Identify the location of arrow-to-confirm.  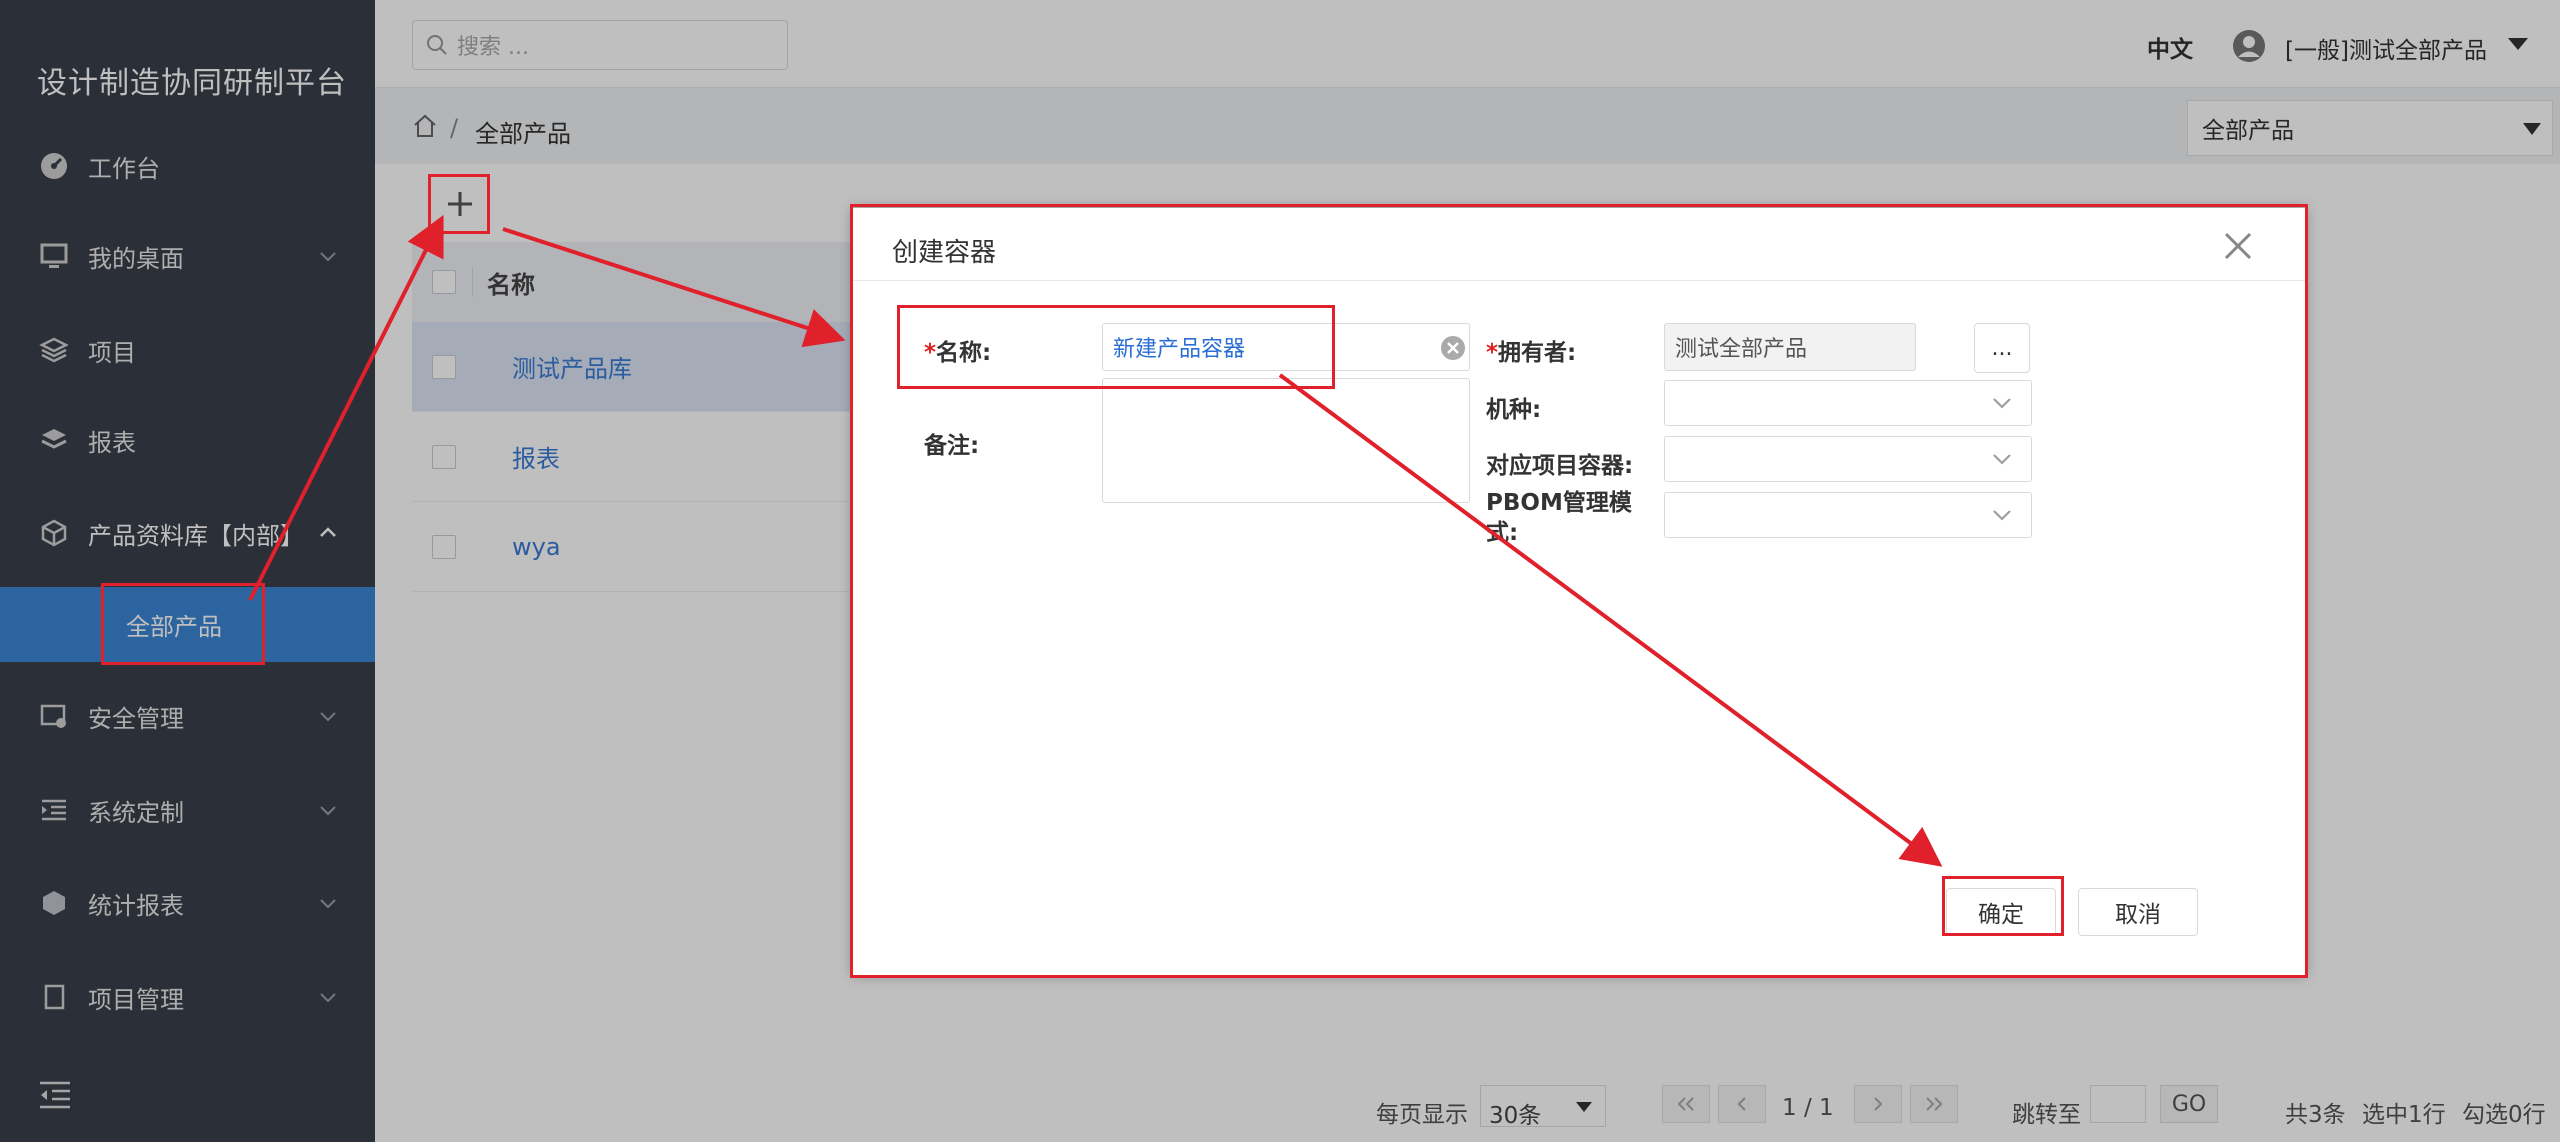
(1610, 620).